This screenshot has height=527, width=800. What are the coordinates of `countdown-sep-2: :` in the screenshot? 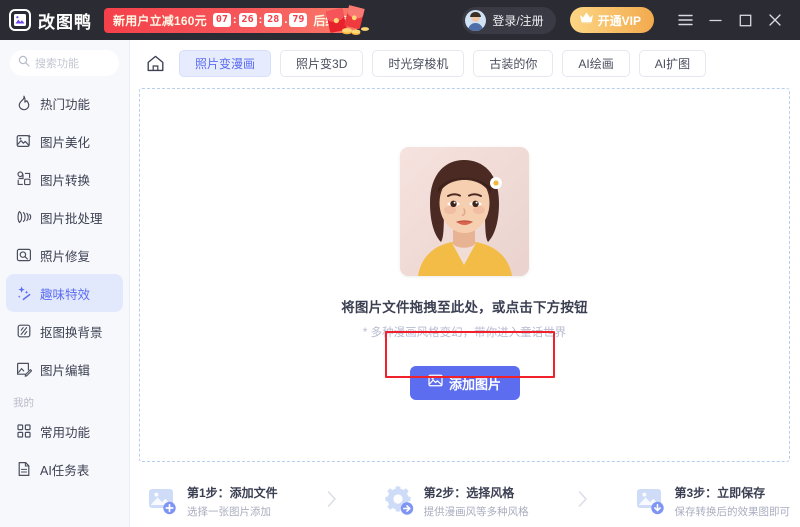 It's located at (260, 20).